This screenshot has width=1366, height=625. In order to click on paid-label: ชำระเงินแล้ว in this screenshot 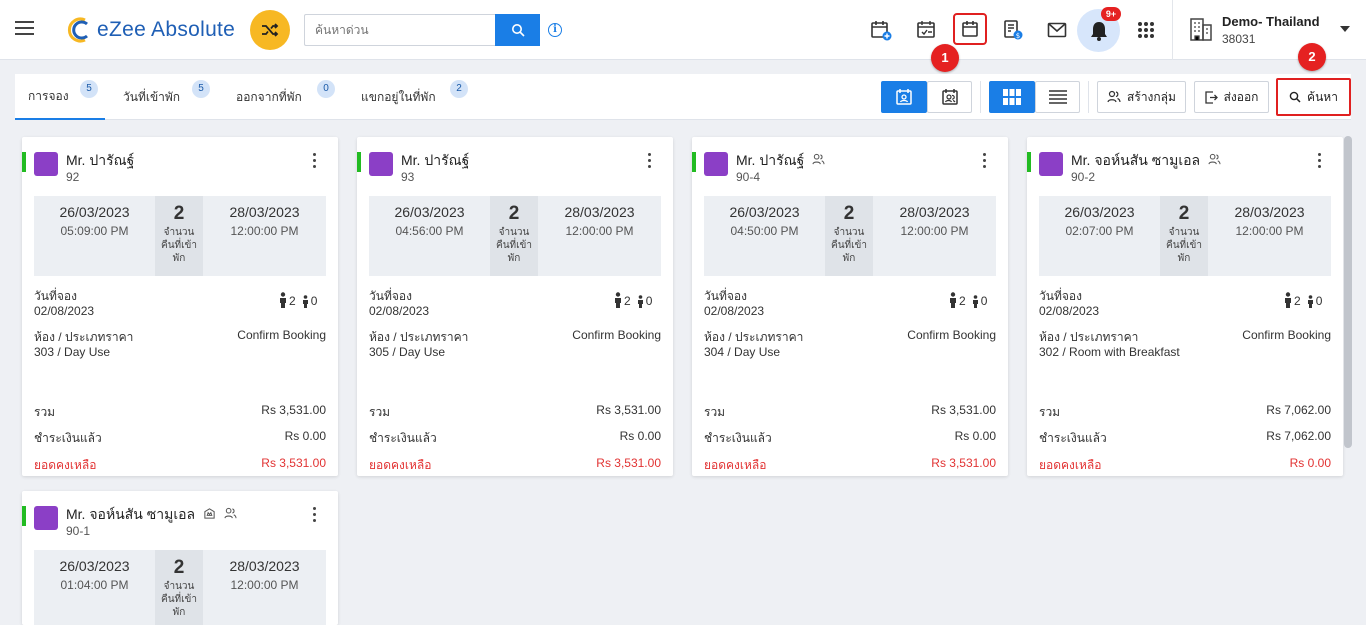, I will do `click(1073, 438)`.